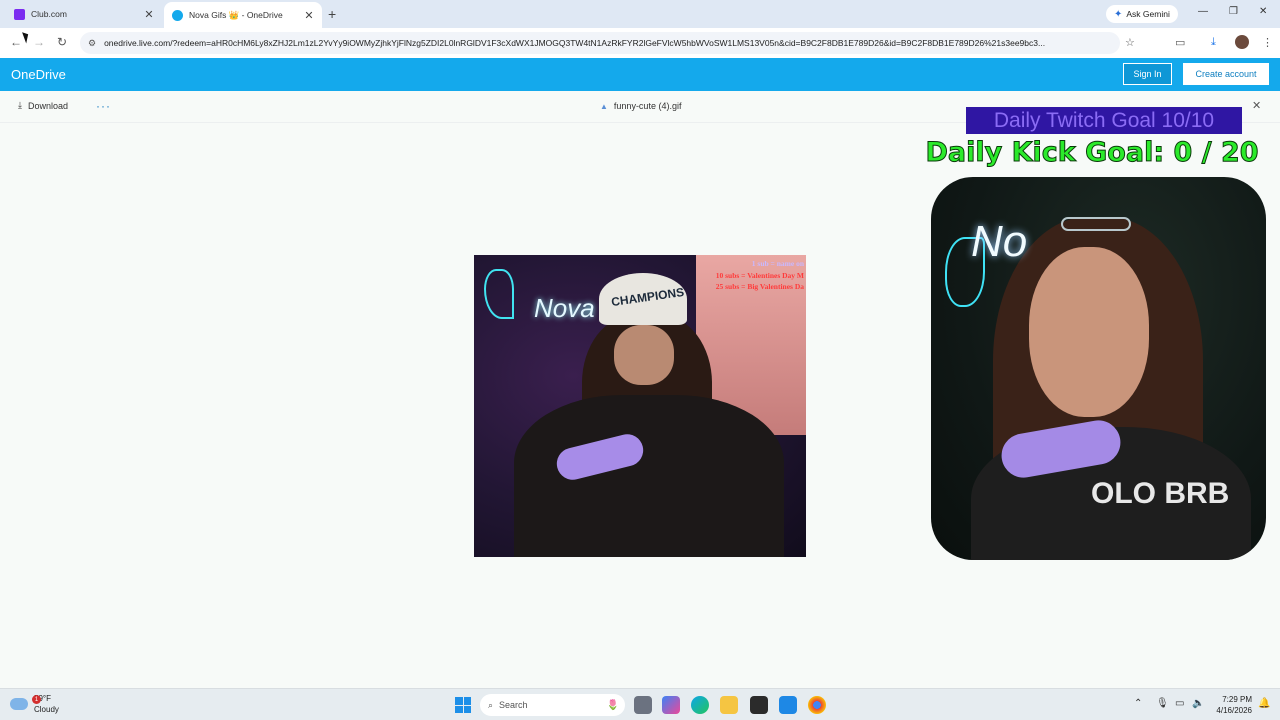  Describe the element at coordinates (332, 14) in the screenshot. I see `new-tab-icon: +` at that location.